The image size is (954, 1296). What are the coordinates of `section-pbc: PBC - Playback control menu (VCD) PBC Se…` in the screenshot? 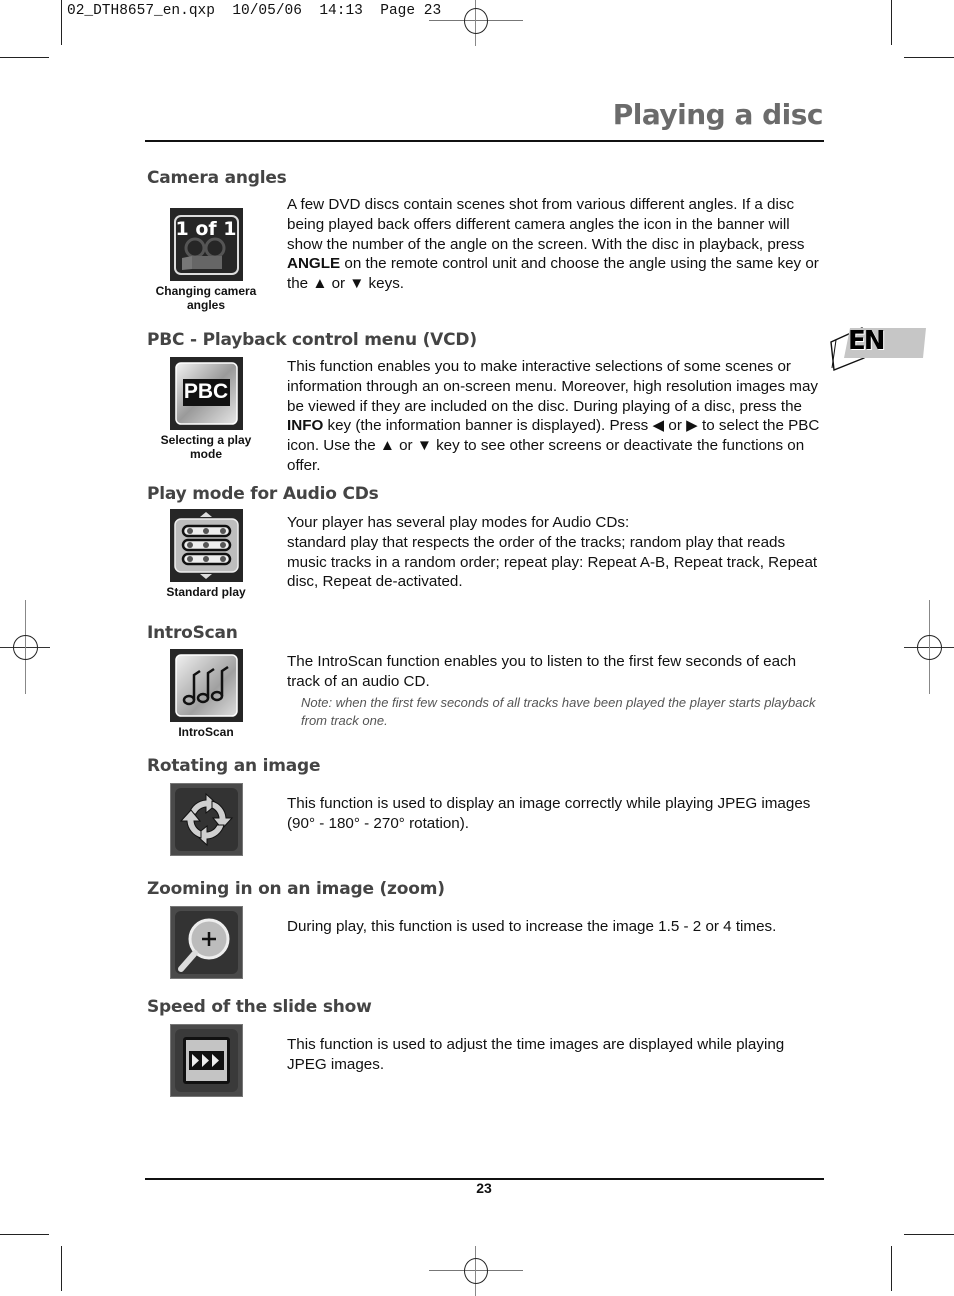 It's located at (487, 404).